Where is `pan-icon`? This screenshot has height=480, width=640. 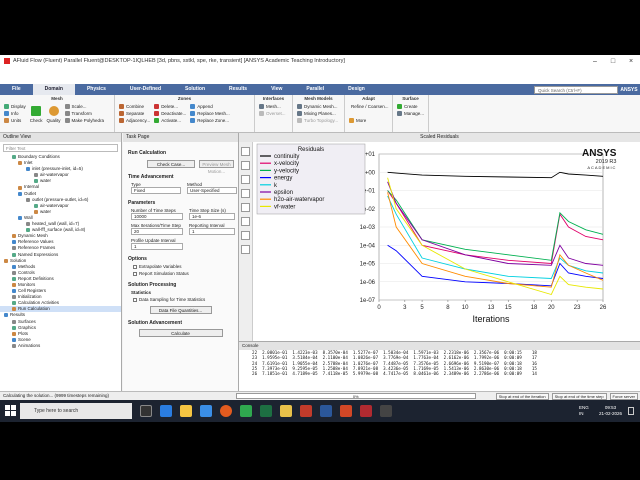 pan-icon is located at coordinates (245, 165).